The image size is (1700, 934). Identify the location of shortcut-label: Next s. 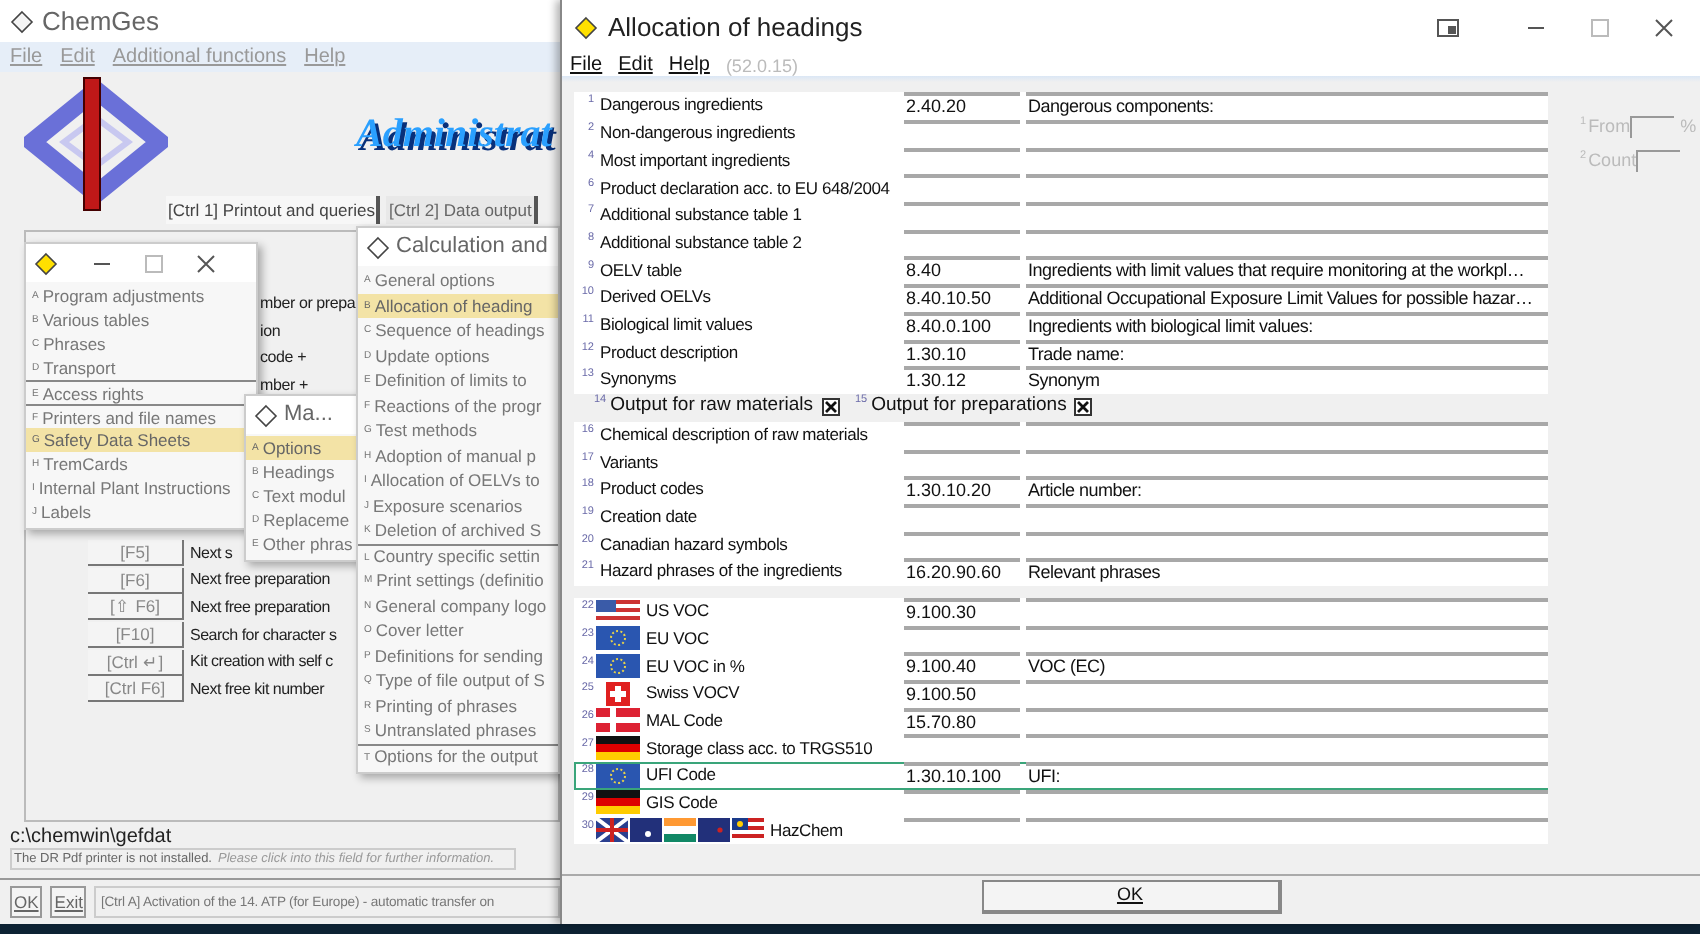
(211, 553).